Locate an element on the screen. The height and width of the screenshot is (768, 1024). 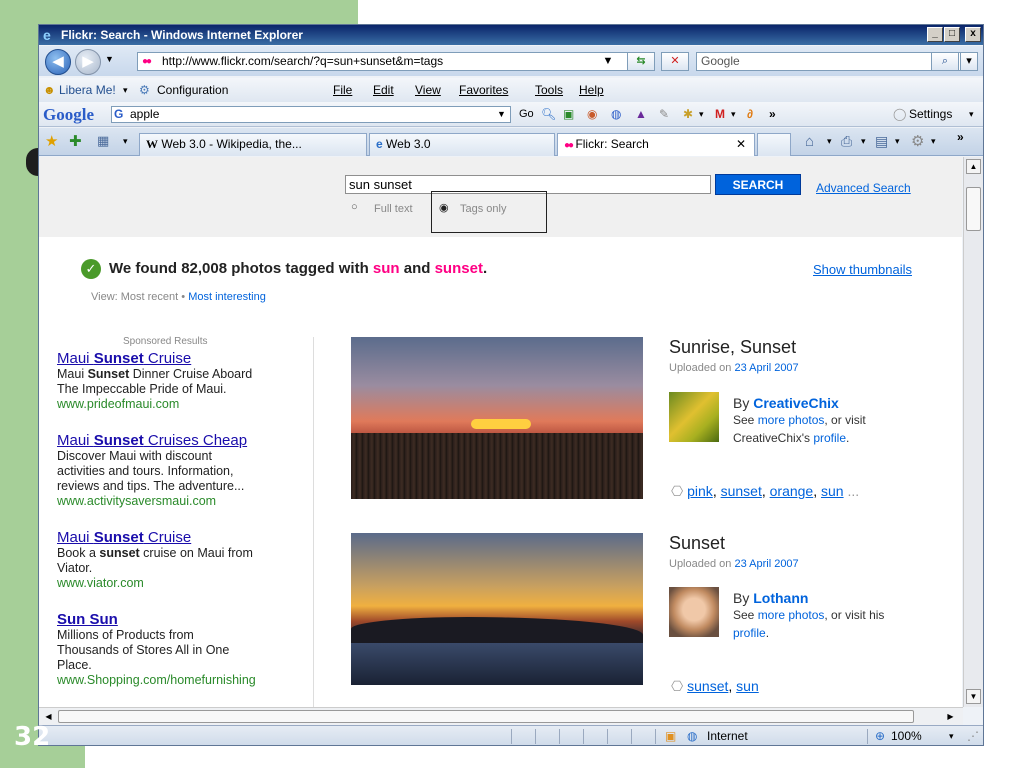
author-link: Lothann is located at coordinates (780, 598).